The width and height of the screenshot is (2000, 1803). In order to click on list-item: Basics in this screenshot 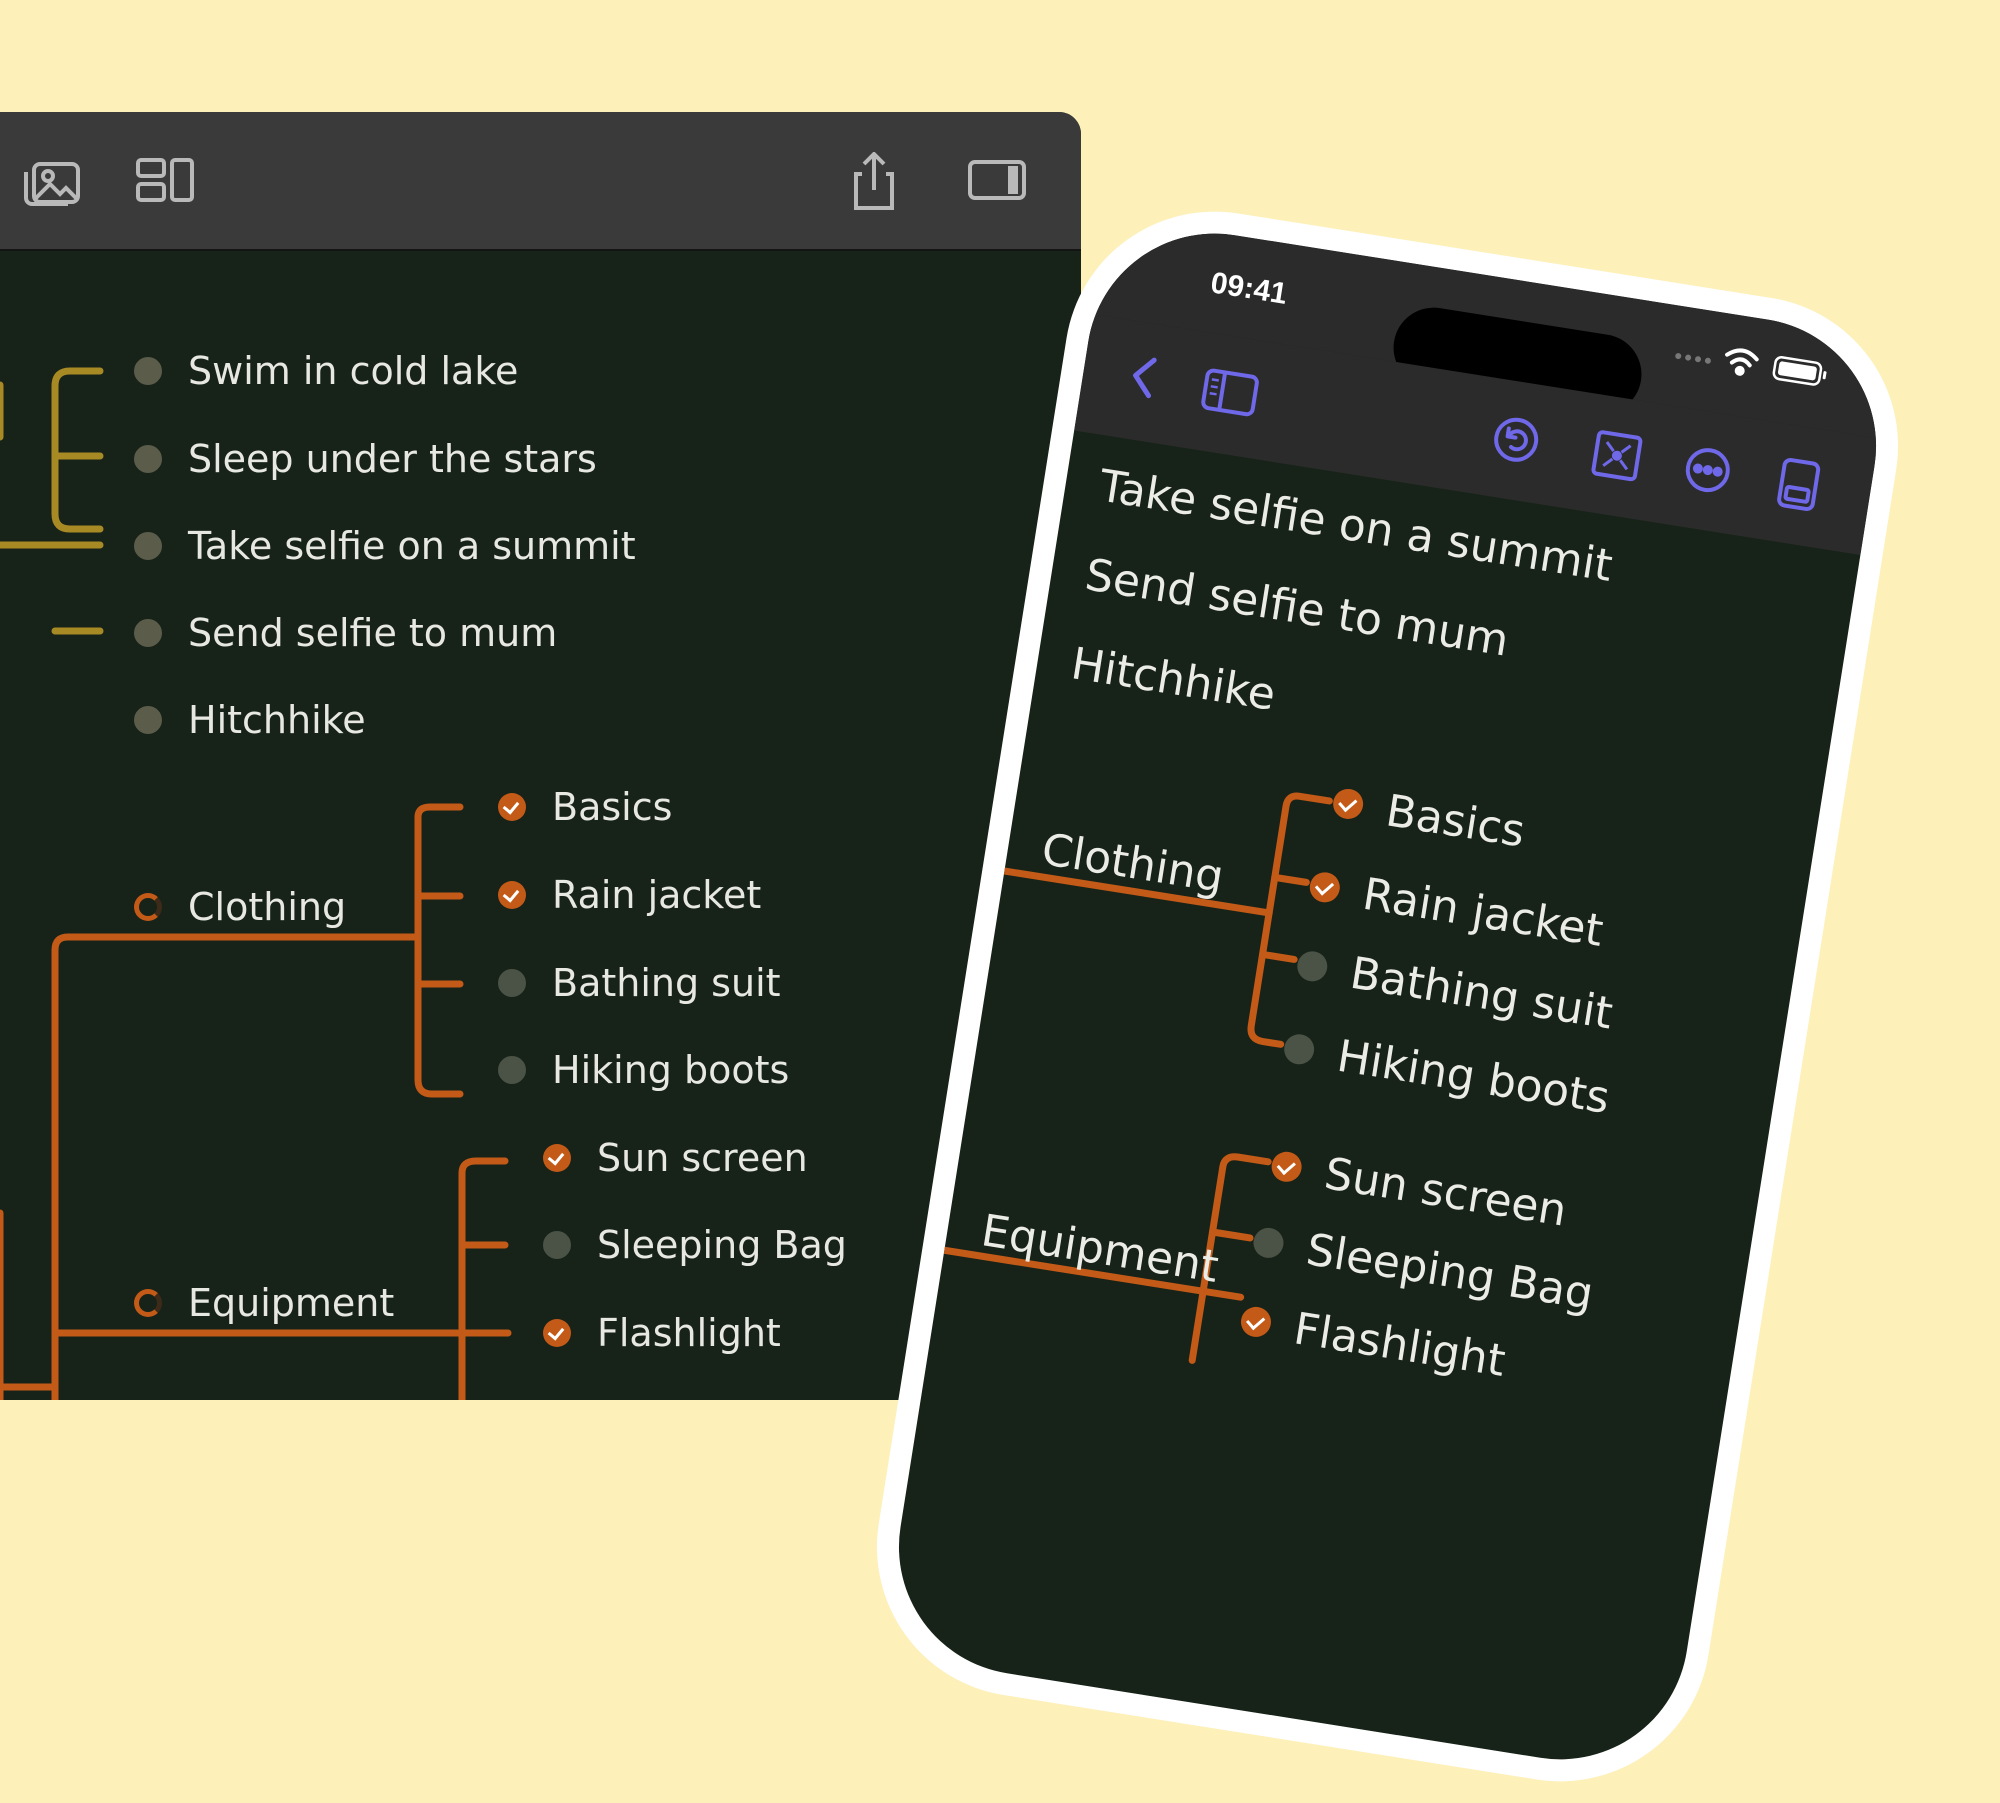, I will do `click(585, 807)`.